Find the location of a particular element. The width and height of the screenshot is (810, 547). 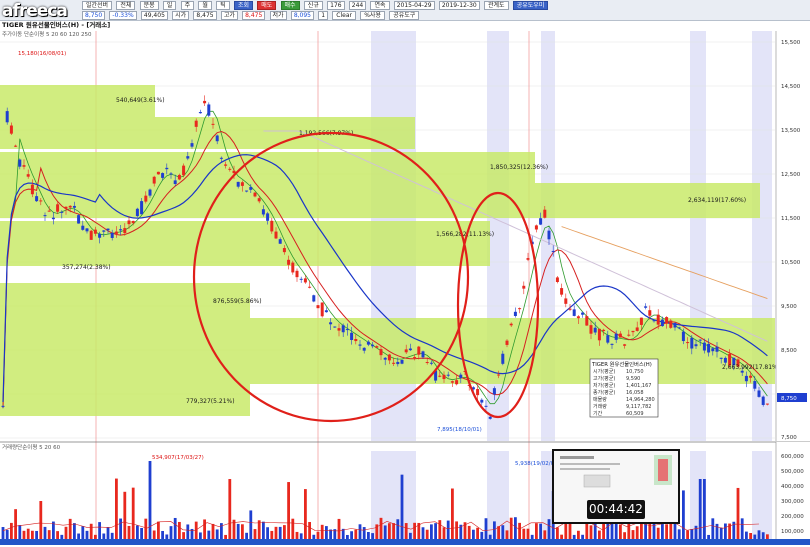

tab-week: 주 is located at coordinates (187, 5).